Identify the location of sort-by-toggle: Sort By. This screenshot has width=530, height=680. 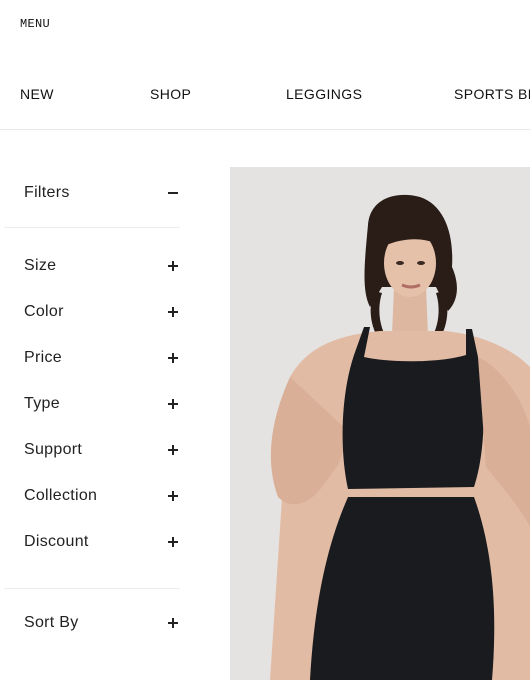
(103, 623).